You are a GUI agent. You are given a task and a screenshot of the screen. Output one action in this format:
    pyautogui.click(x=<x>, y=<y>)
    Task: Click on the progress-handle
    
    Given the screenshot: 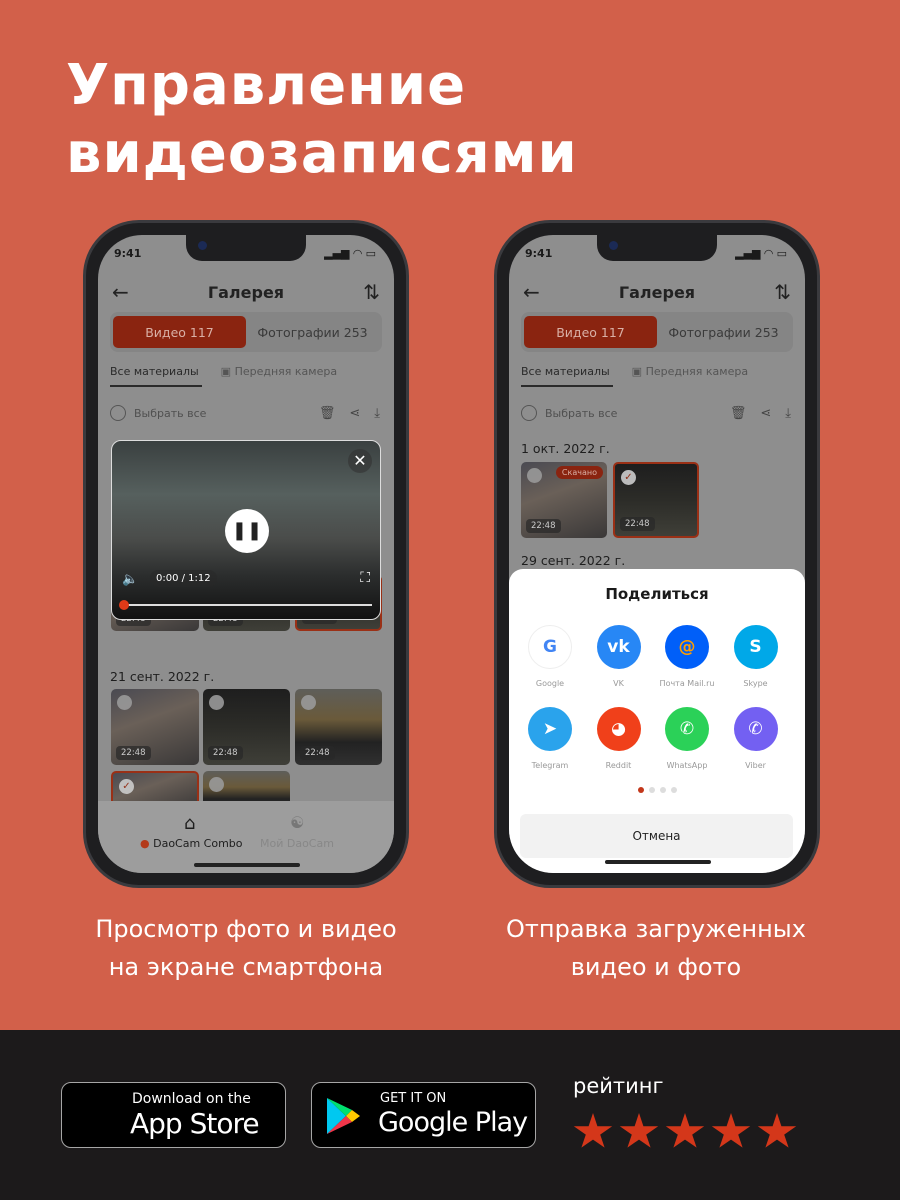 What is the action you would take?
    pyautogui.click(x=124, y=605)
    